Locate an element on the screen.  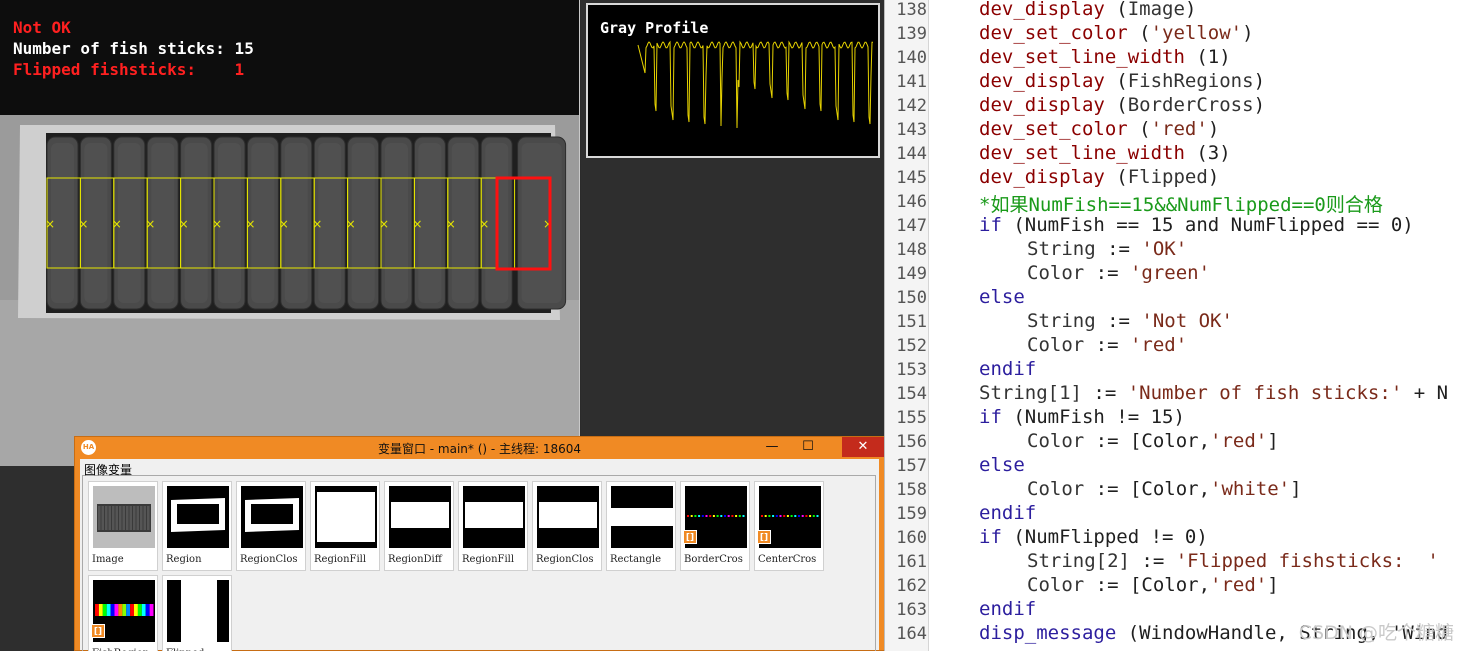
code-line: dev_display (Image) is located at coordinates (1087, 10).